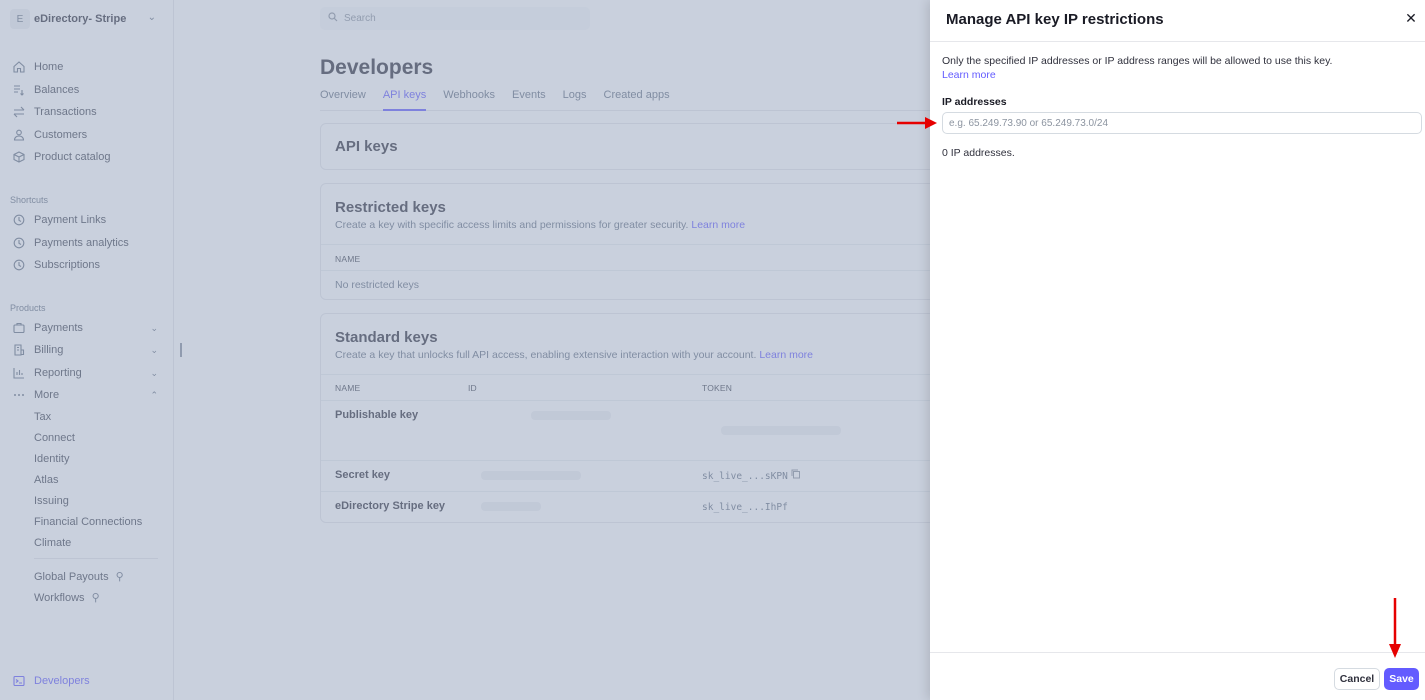 This screenshot has height=700, width=1425. I want to click on sidebar-item-subscriptions: Subscriptions, so click(87, 265).